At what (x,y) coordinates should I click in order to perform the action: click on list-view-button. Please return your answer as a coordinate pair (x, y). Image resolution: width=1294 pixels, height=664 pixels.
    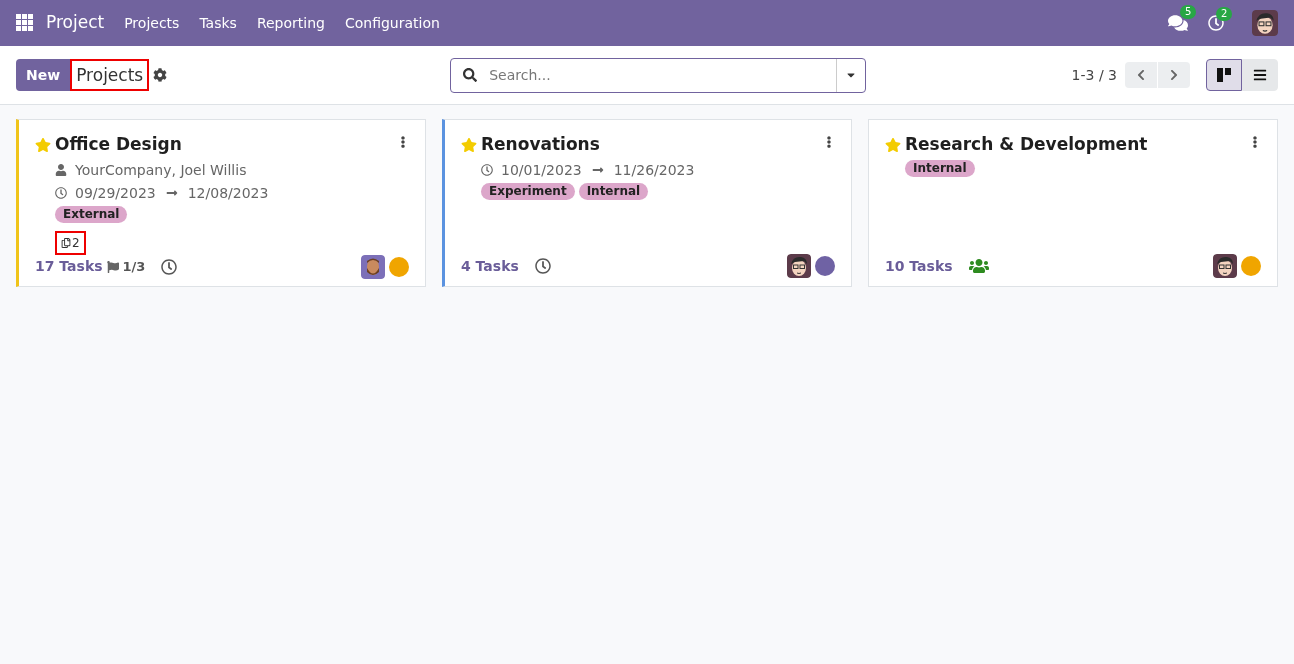
    Looking at the image, I should click on (1260, 75).